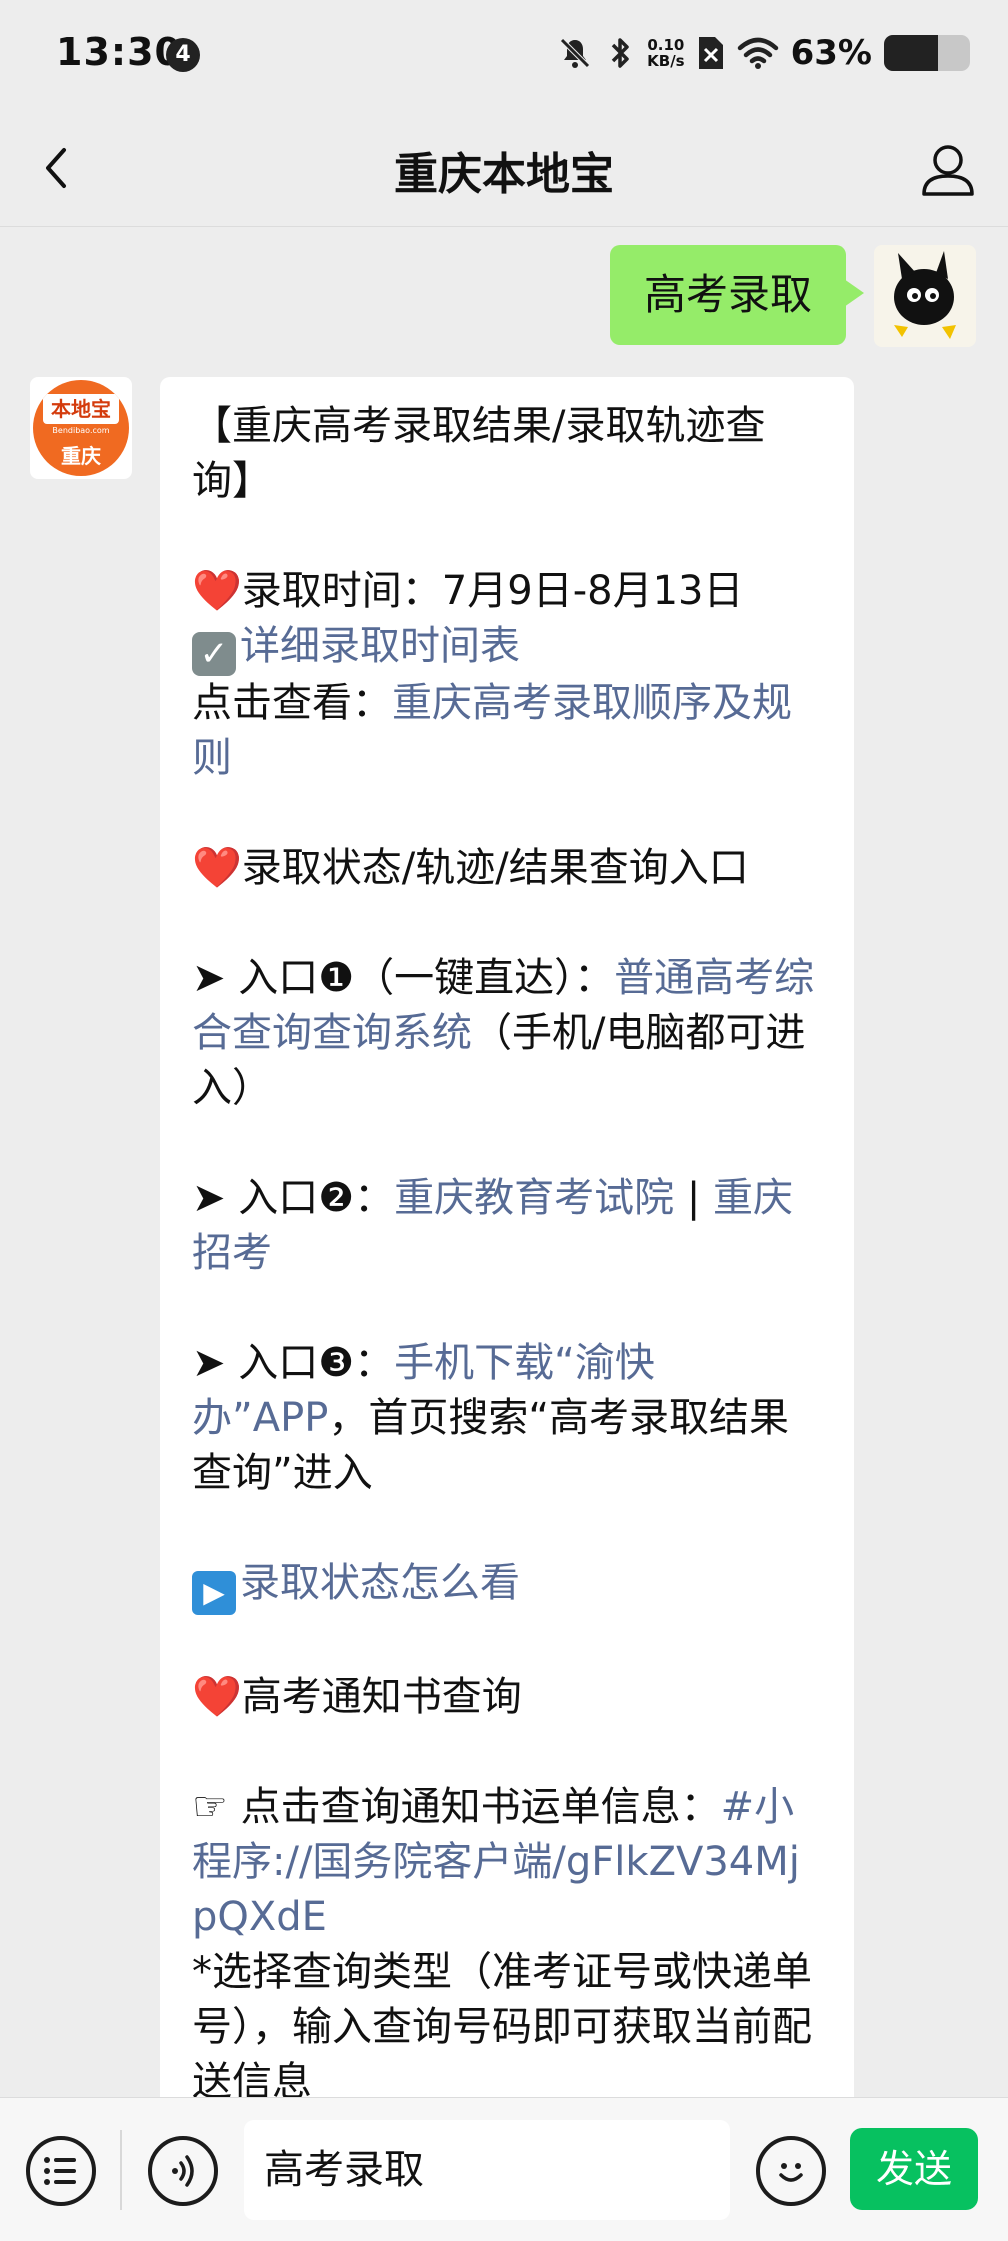  What do you see at coordinates (119, 52) in the screenshot?
I see `status-time: 13:30` at bounding box center [119, 52].